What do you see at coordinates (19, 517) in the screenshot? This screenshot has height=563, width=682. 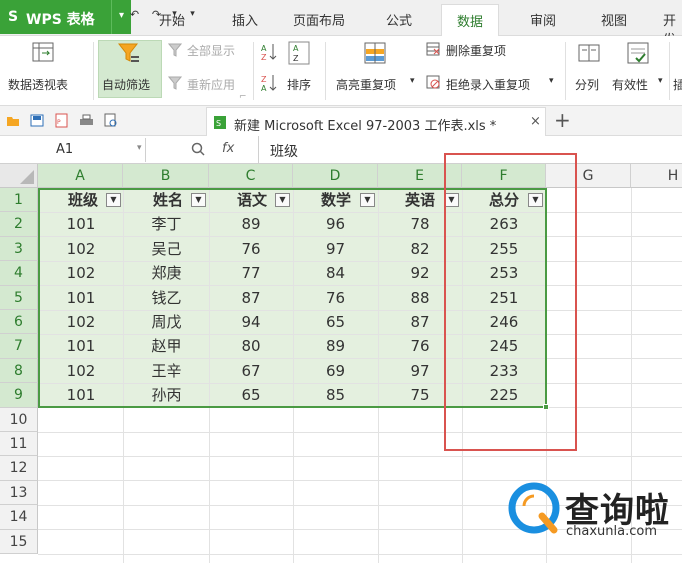 I see `row-header: 14` at bounding box center [19, 517].